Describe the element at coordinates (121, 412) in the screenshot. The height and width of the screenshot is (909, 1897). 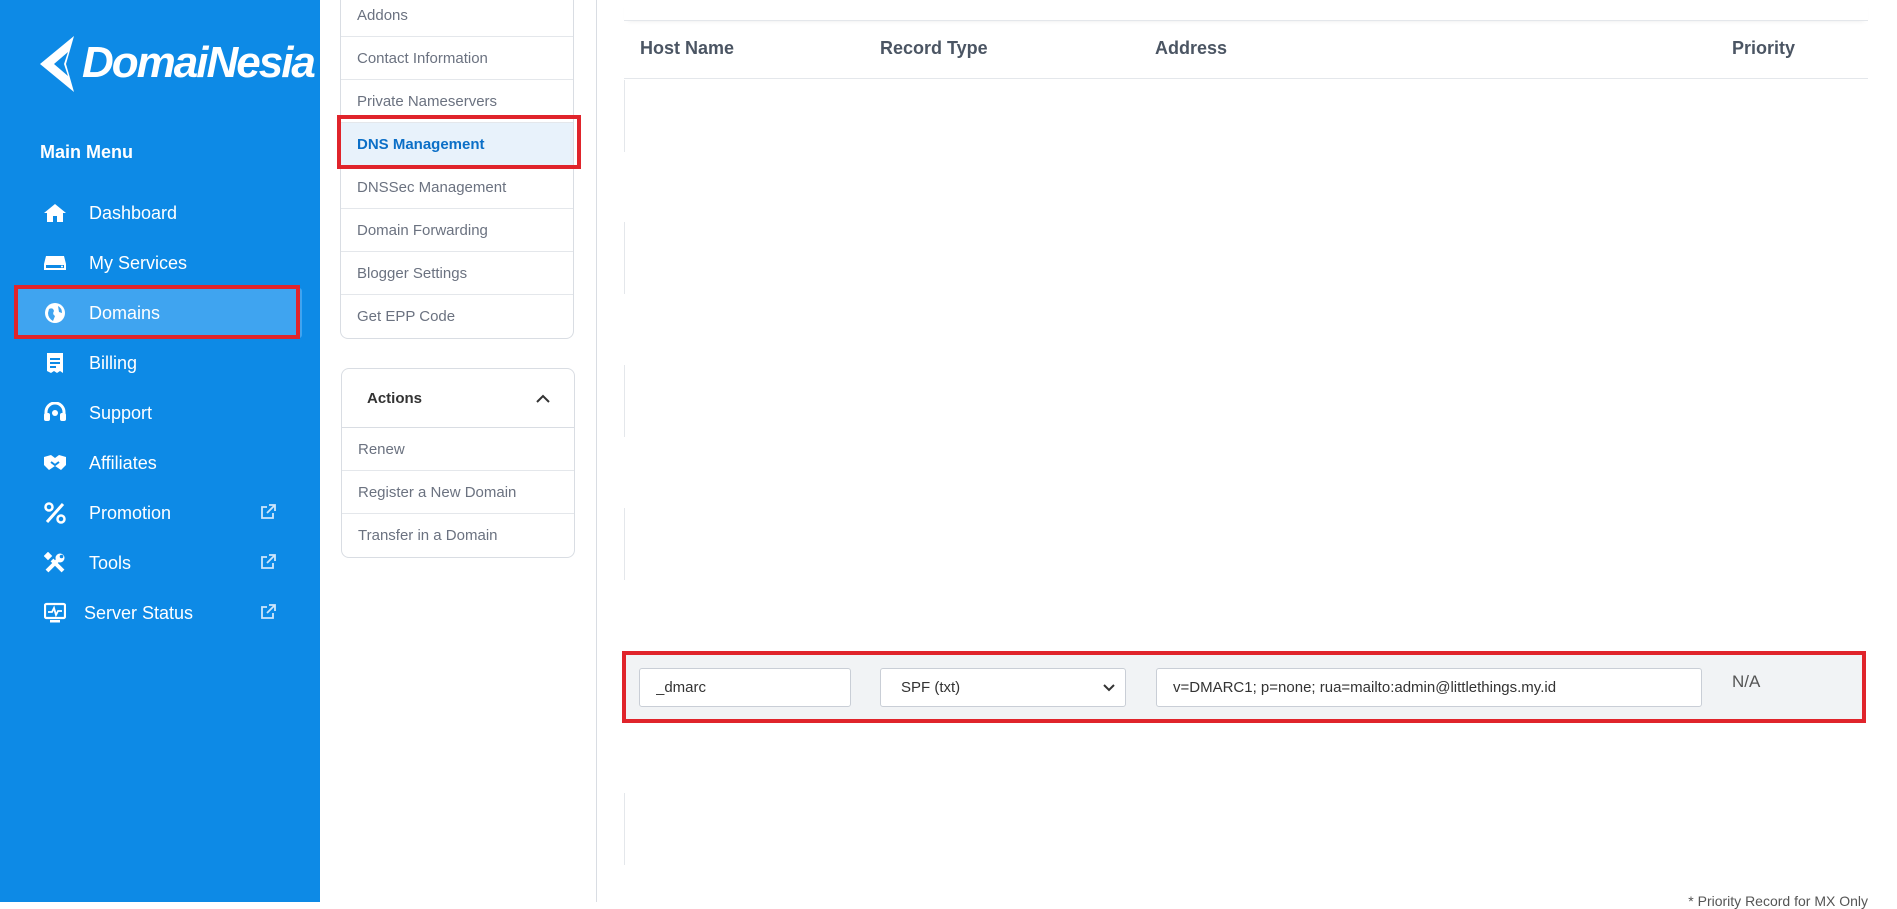
I see `sidebar-item-label: Support` at that location.